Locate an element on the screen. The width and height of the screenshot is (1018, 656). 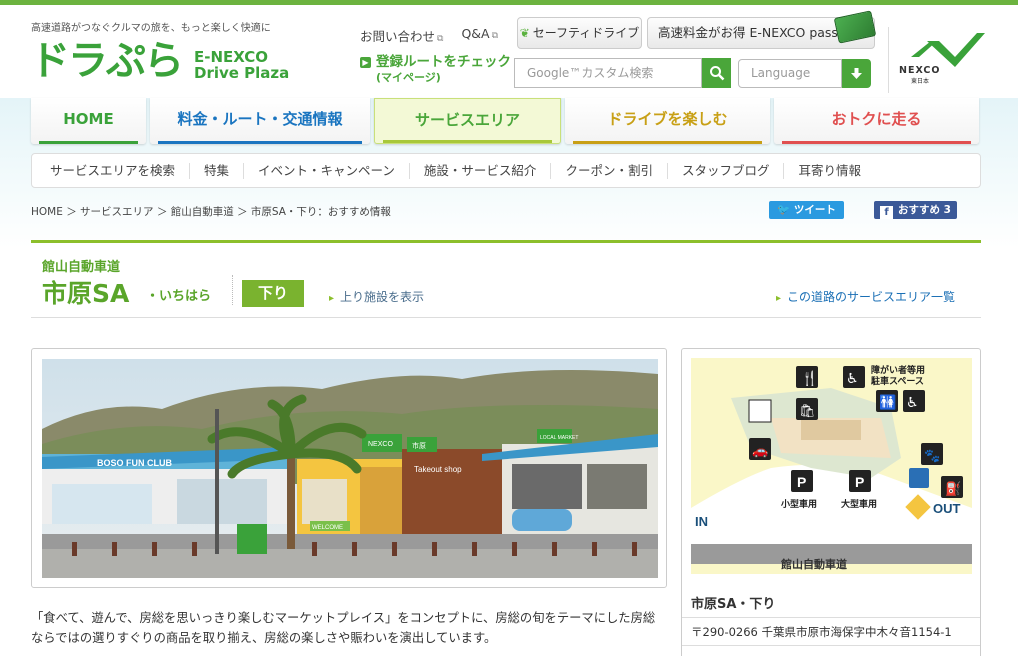
map-divider is located at coordinates (831, 617).